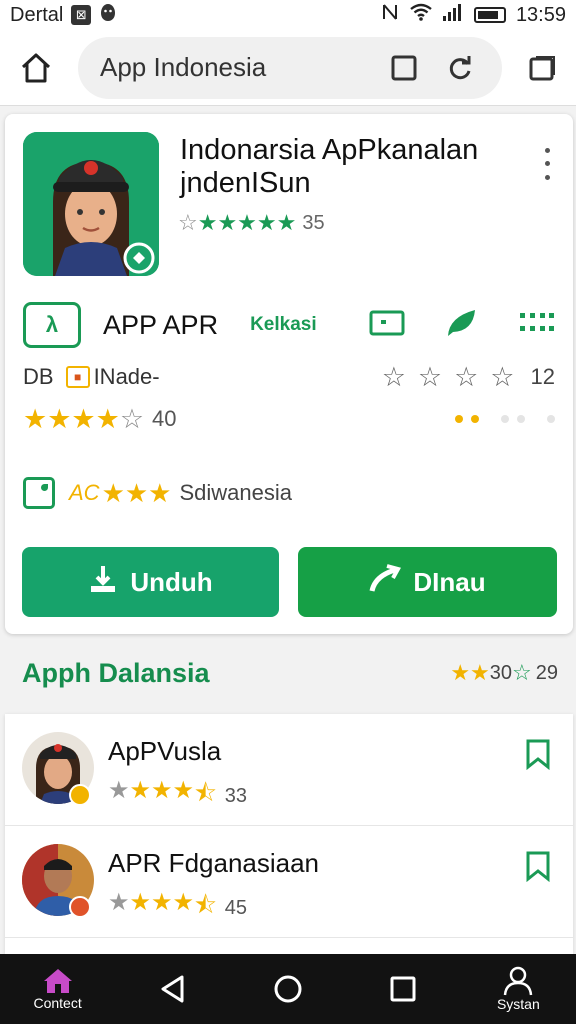 This screenshot has width=576, height=1024. What do you see at coordinates (171, 581) in the screenshot?
I see `download-label: Unduh` at bounding box center [171, 581].